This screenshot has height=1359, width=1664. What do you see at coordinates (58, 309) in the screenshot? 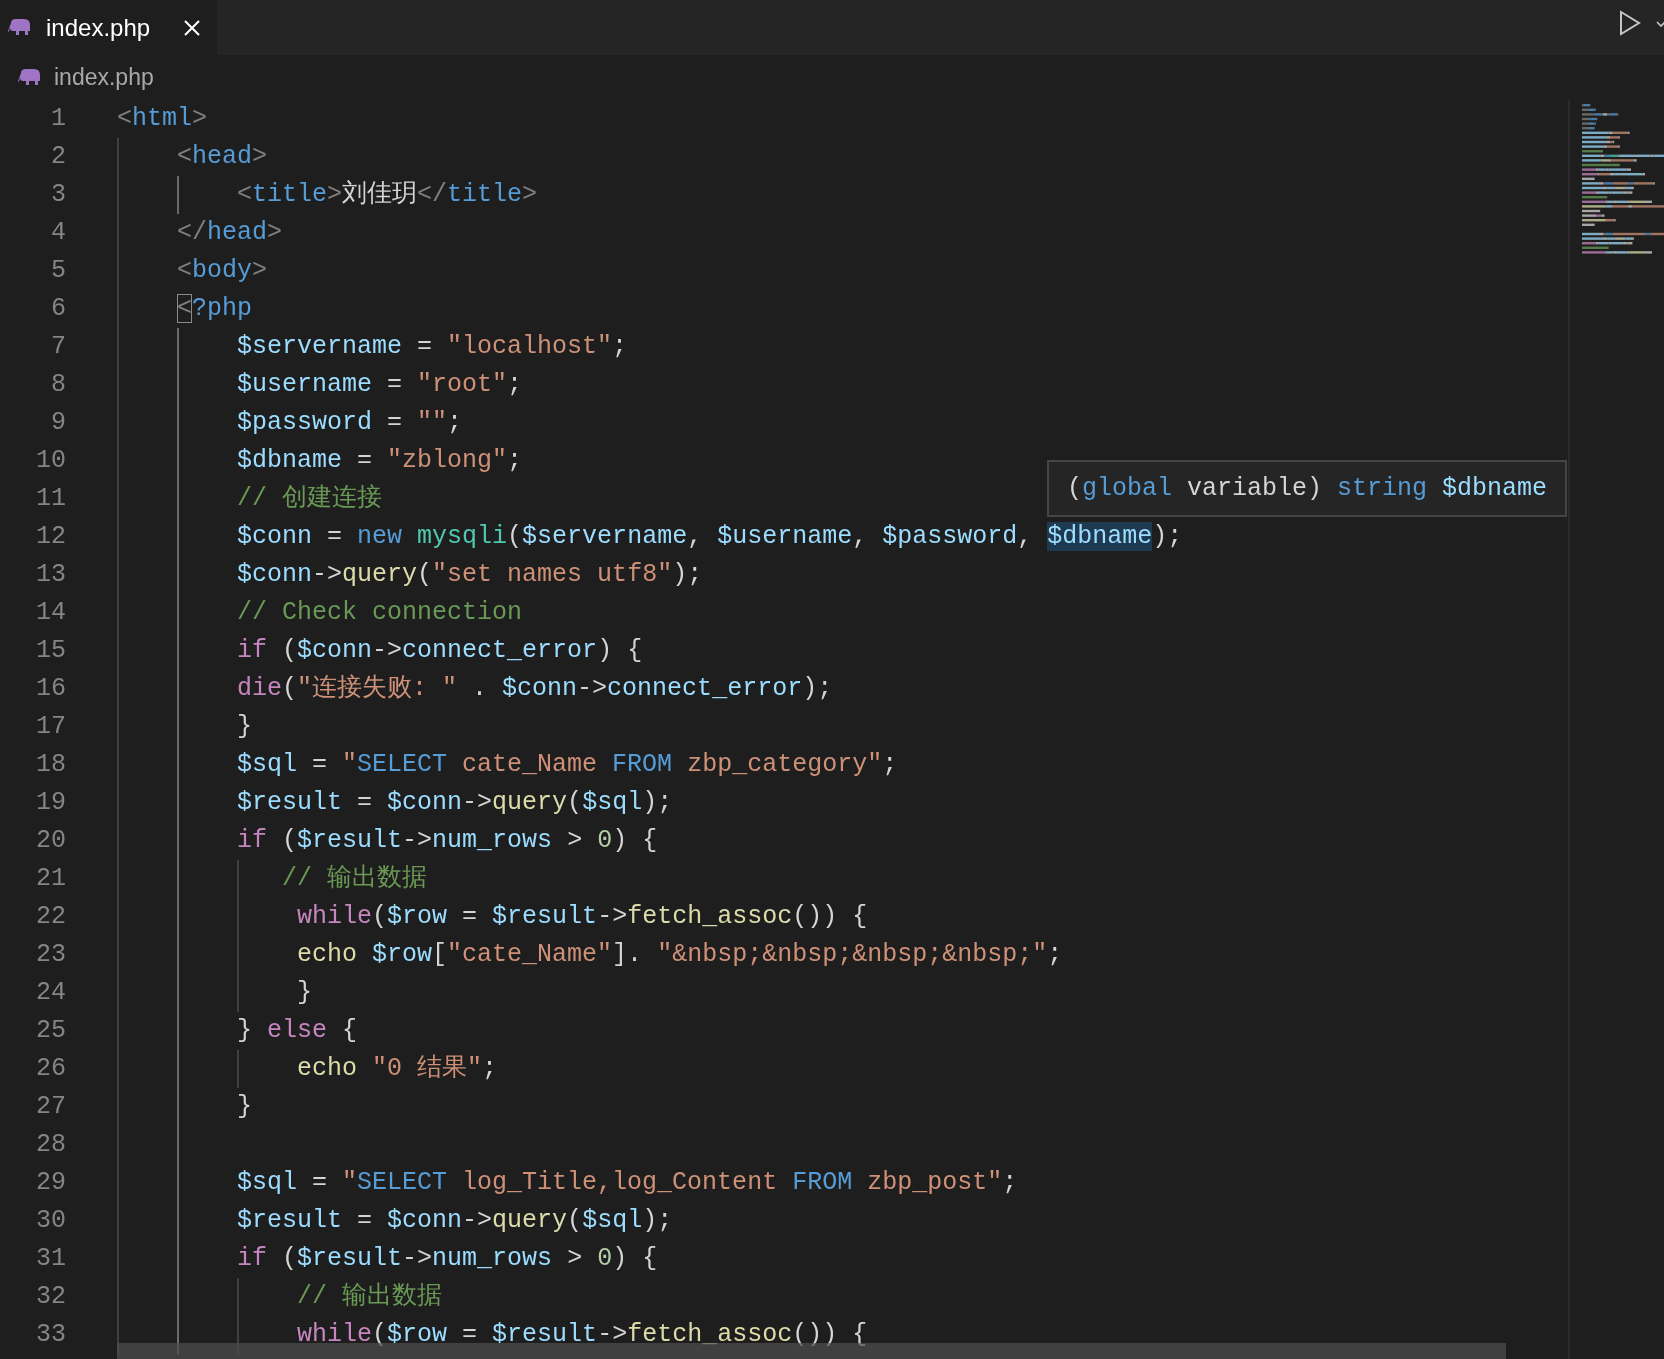
I see `line-number: 6` at bounding box center [58, 309].